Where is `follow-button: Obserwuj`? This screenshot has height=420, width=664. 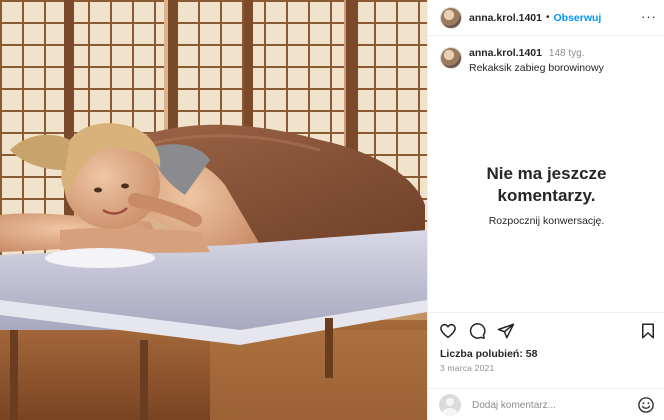 follow-button: Obserwuj is located at coordinates (577, 18).